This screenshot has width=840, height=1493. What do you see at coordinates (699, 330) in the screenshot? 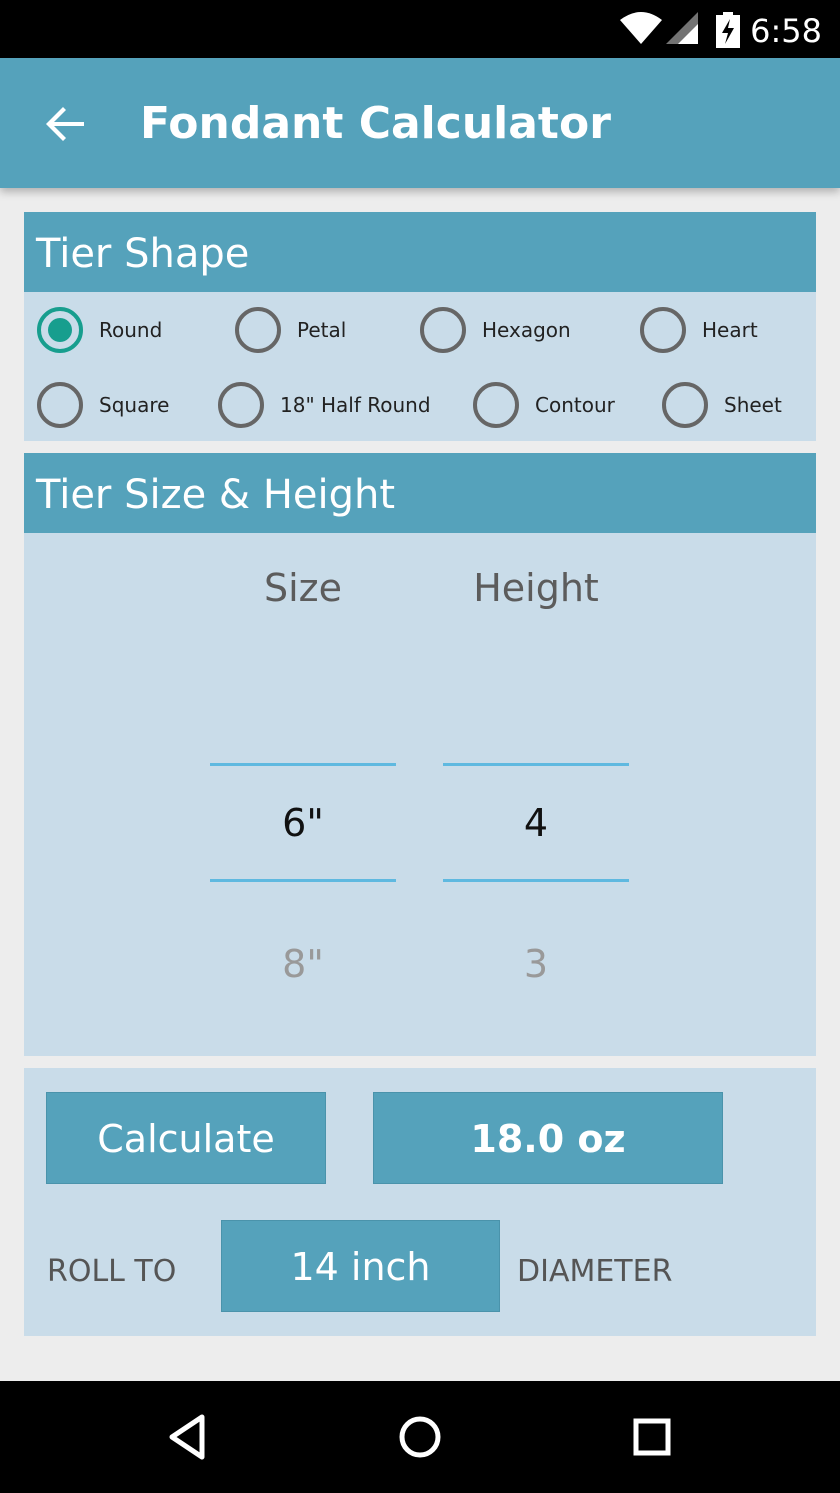
I see `radio-heart: Heart` at bounding box center [699, 330].